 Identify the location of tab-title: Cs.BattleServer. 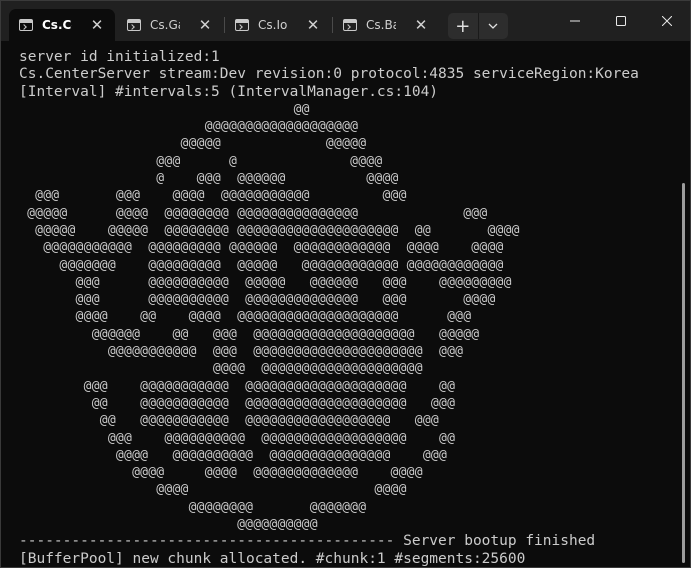
(381, 25).